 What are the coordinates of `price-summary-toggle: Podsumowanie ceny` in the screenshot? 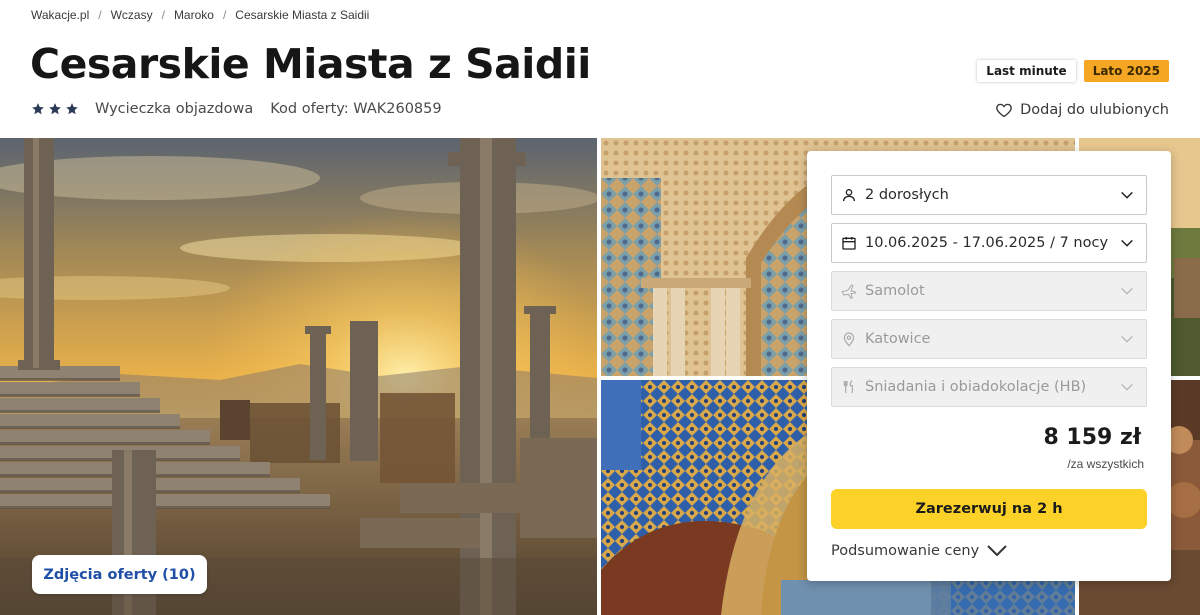 It's located at (919, 551).